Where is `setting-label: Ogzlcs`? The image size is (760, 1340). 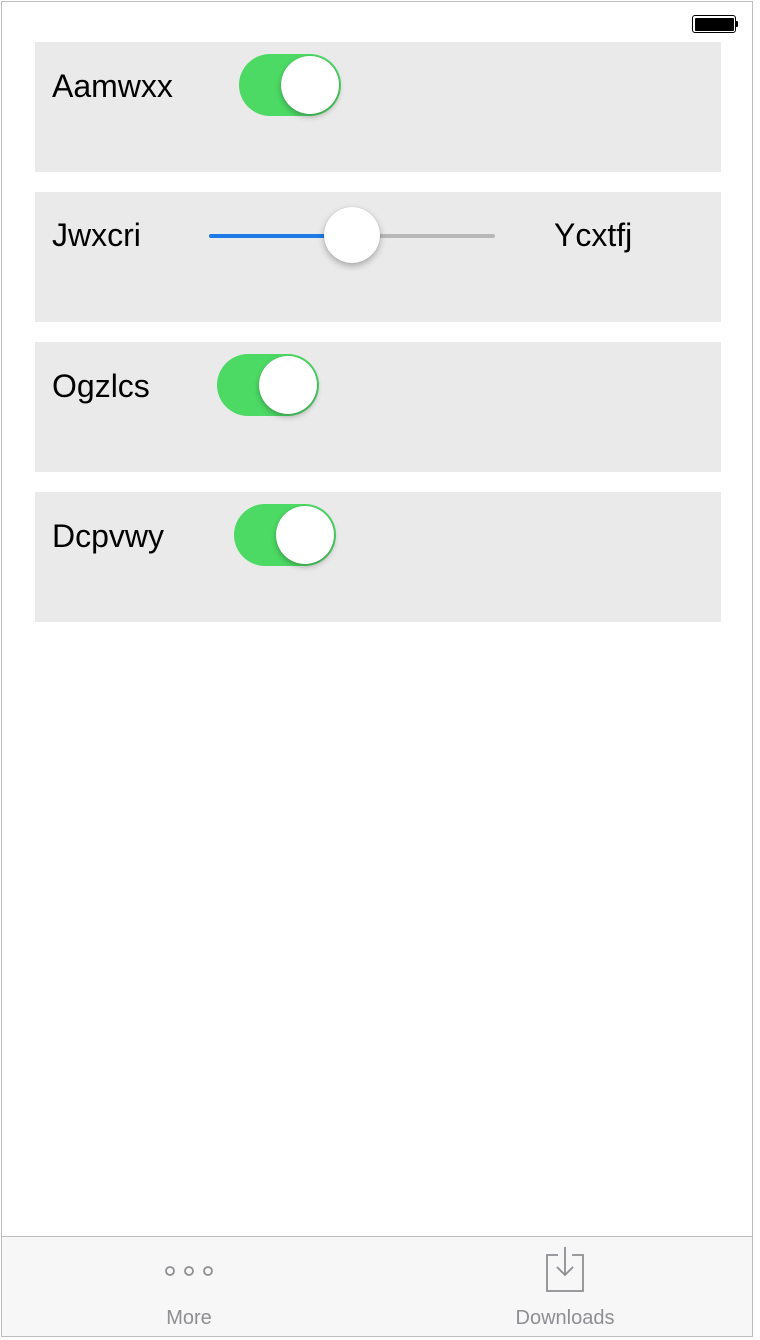 setting-label: Ogzlcs is located at coordinates (101, 386).